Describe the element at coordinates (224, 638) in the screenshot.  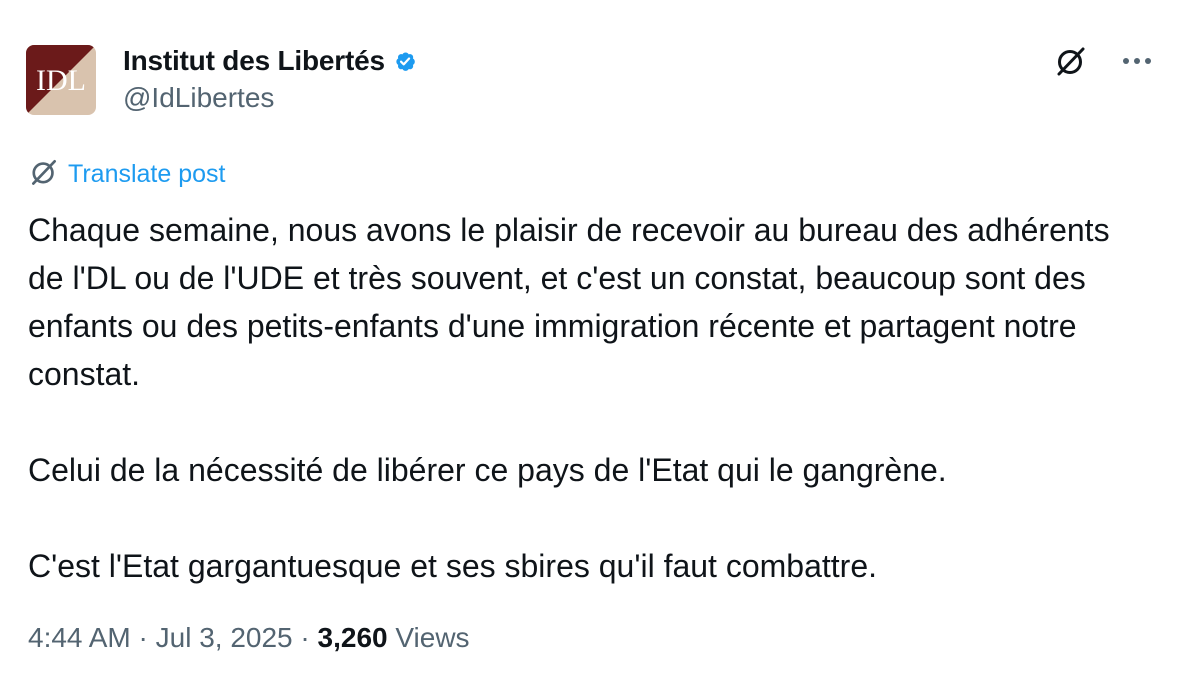
I see `post-date: Jul 3, 2025` at that location.